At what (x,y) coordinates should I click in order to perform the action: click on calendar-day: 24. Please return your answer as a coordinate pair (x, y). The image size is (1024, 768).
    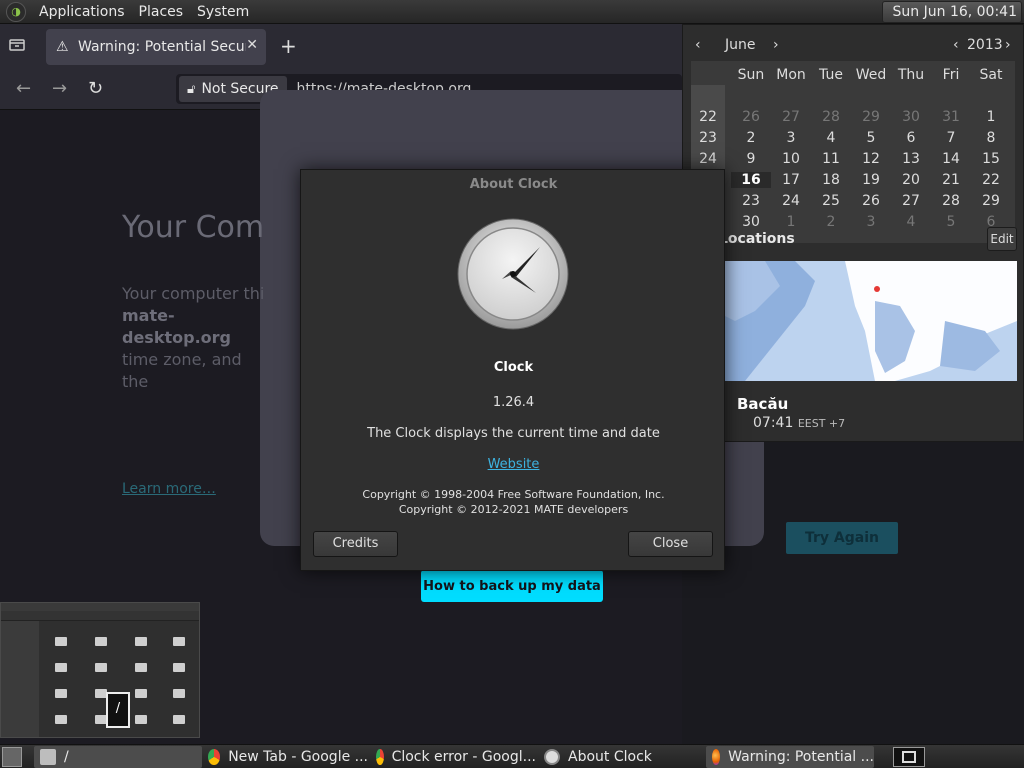
    Looking at the image, I should click on (791, 201).